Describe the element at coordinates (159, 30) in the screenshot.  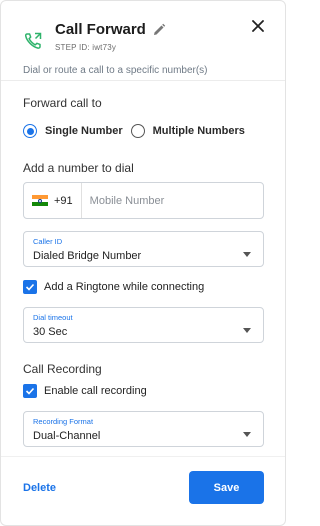
I see `pencil-edit-icon` at that location.